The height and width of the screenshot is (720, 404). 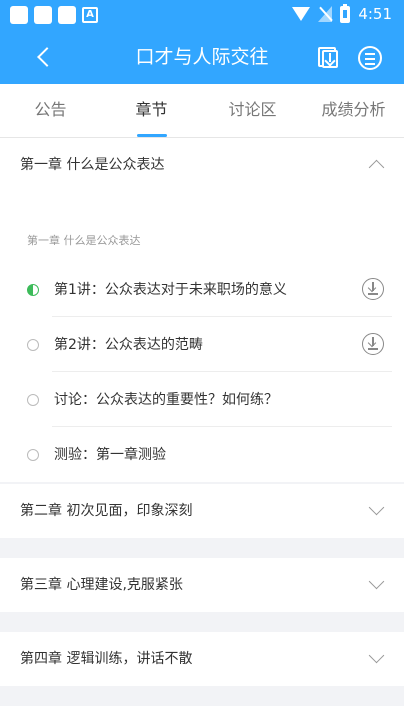 What do you see at coordinates (353, 110) in the screenshot?
I see `tab-grade-analysis: 成绩分析` at bounding box center [353, 110].